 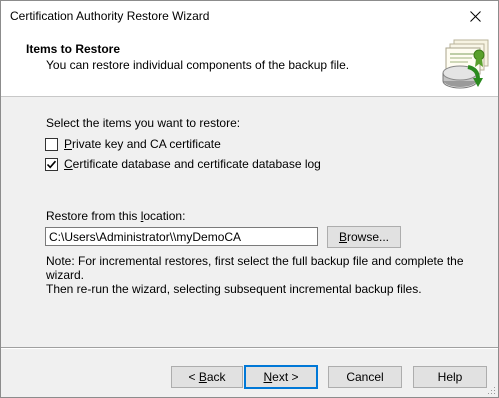 What do you see at coordinates (110, 16) in the screenshot?
I see `window-title: Certification Authority Restore Wizard` at bounding box center [110, 16].